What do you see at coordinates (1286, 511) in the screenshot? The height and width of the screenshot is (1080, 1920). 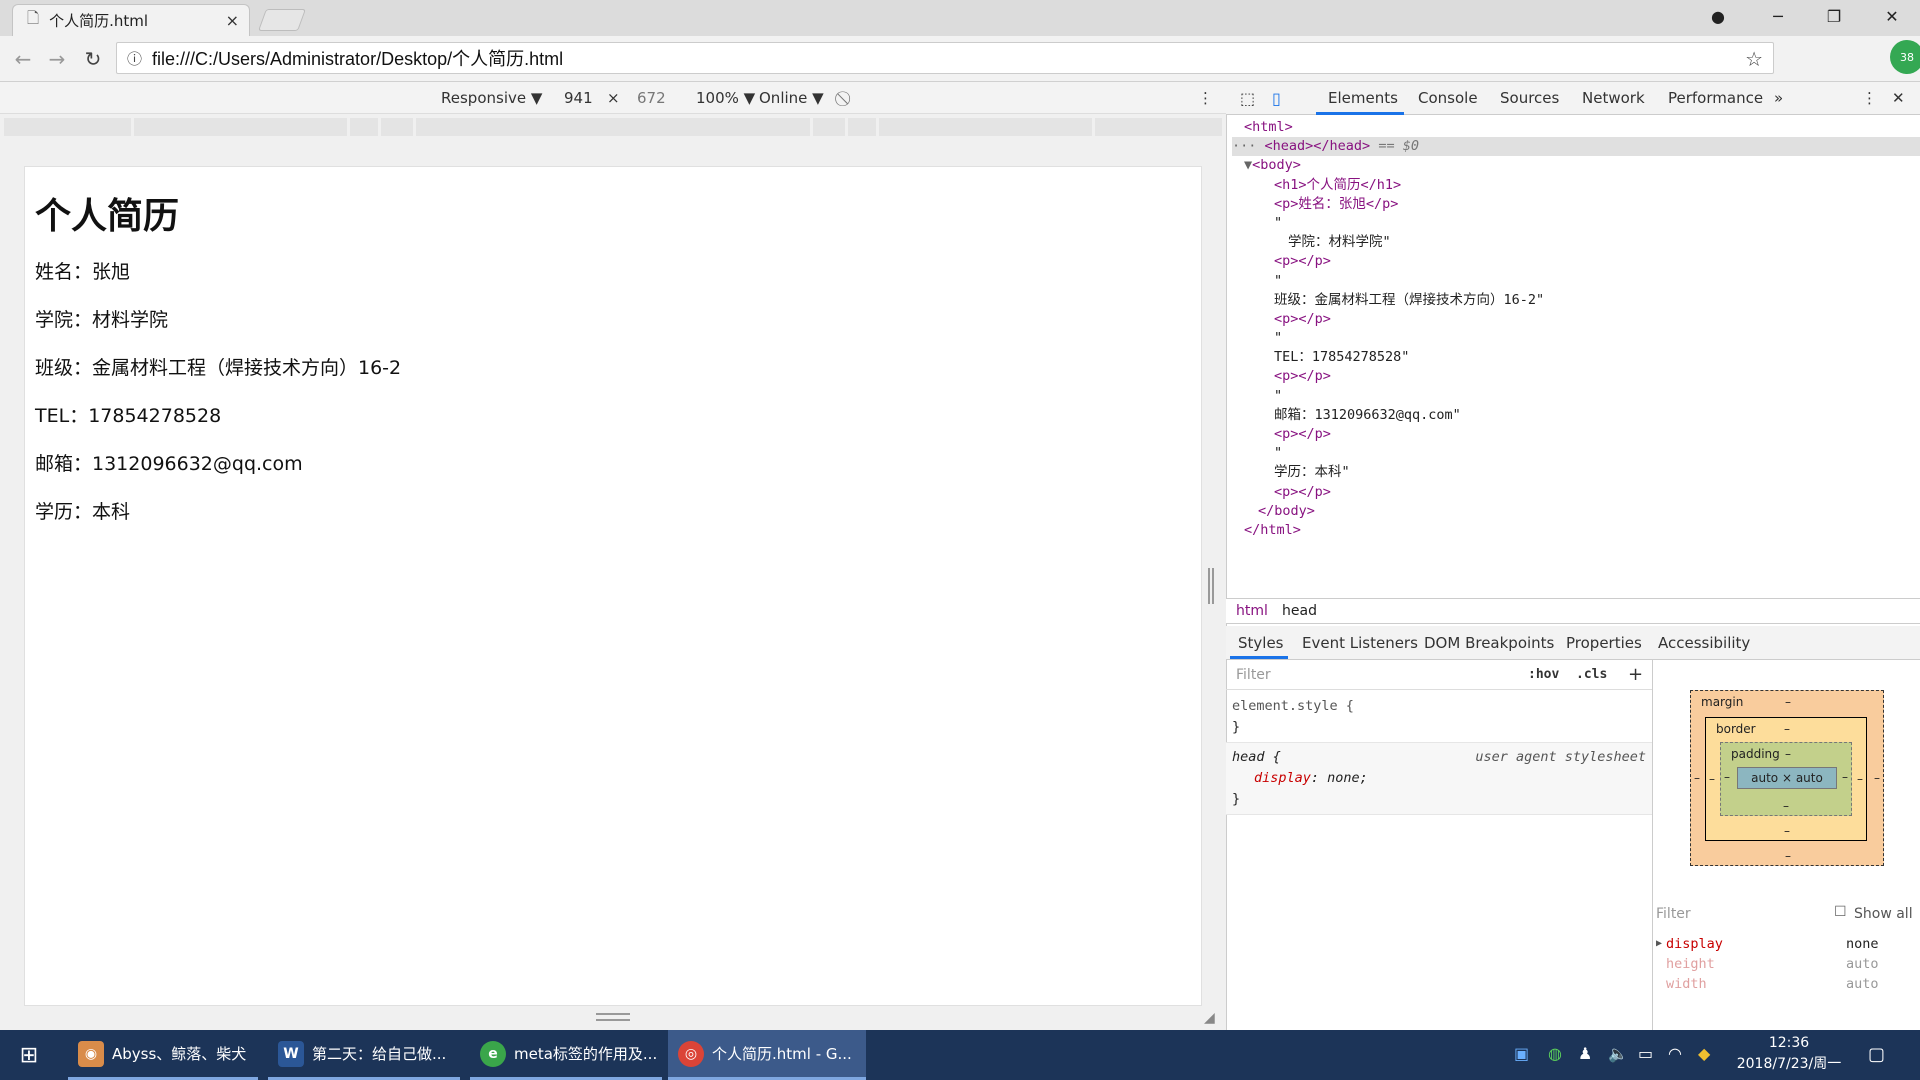 I see `dom-body-close: </body>` at bounding box center [1286, 511].